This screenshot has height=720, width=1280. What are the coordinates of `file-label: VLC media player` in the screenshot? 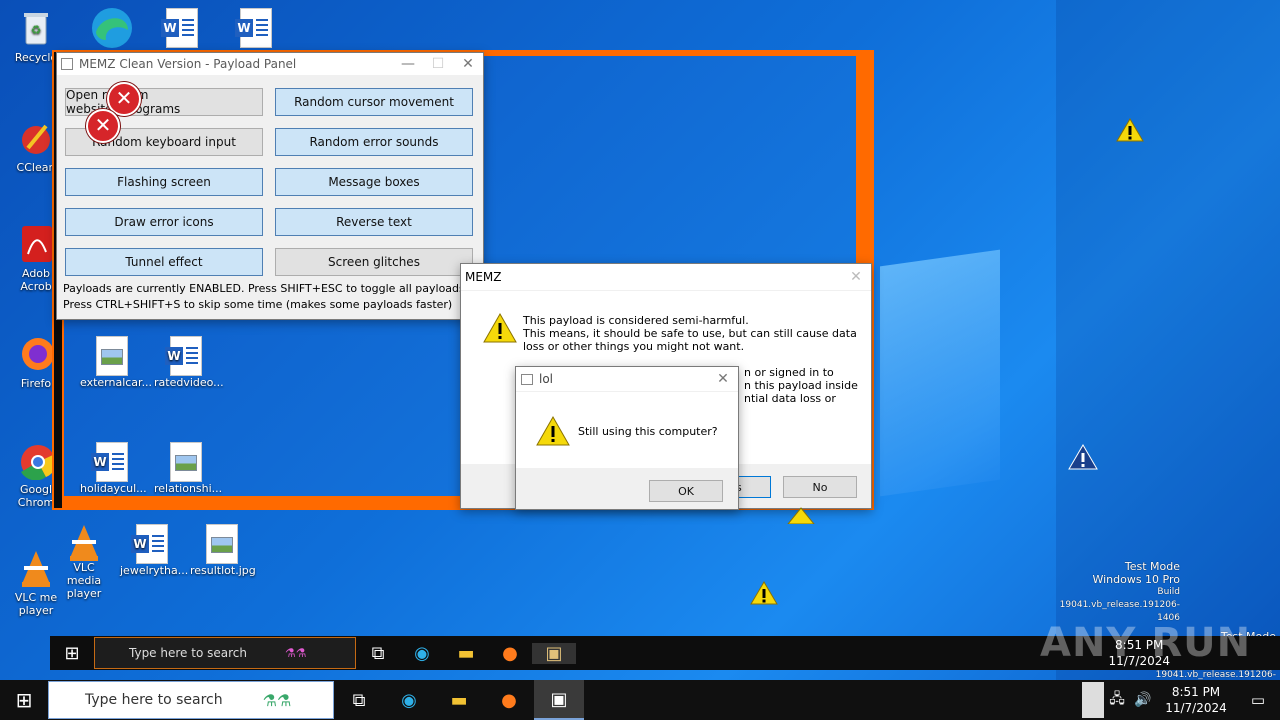 It's located at (84, 580).